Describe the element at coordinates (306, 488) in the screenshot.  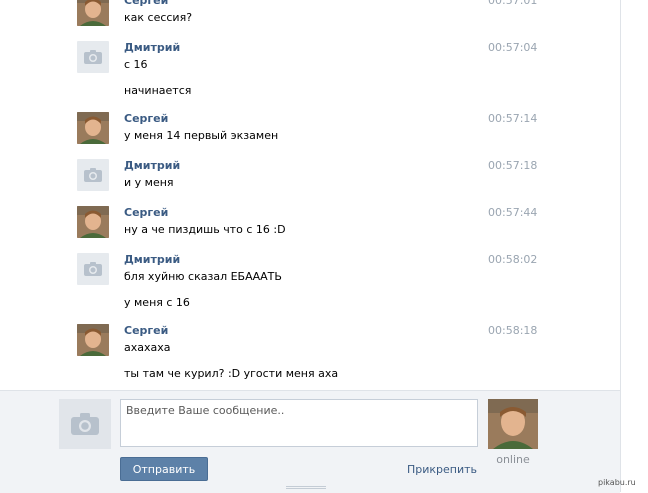
I see `resize-handle` at that location.